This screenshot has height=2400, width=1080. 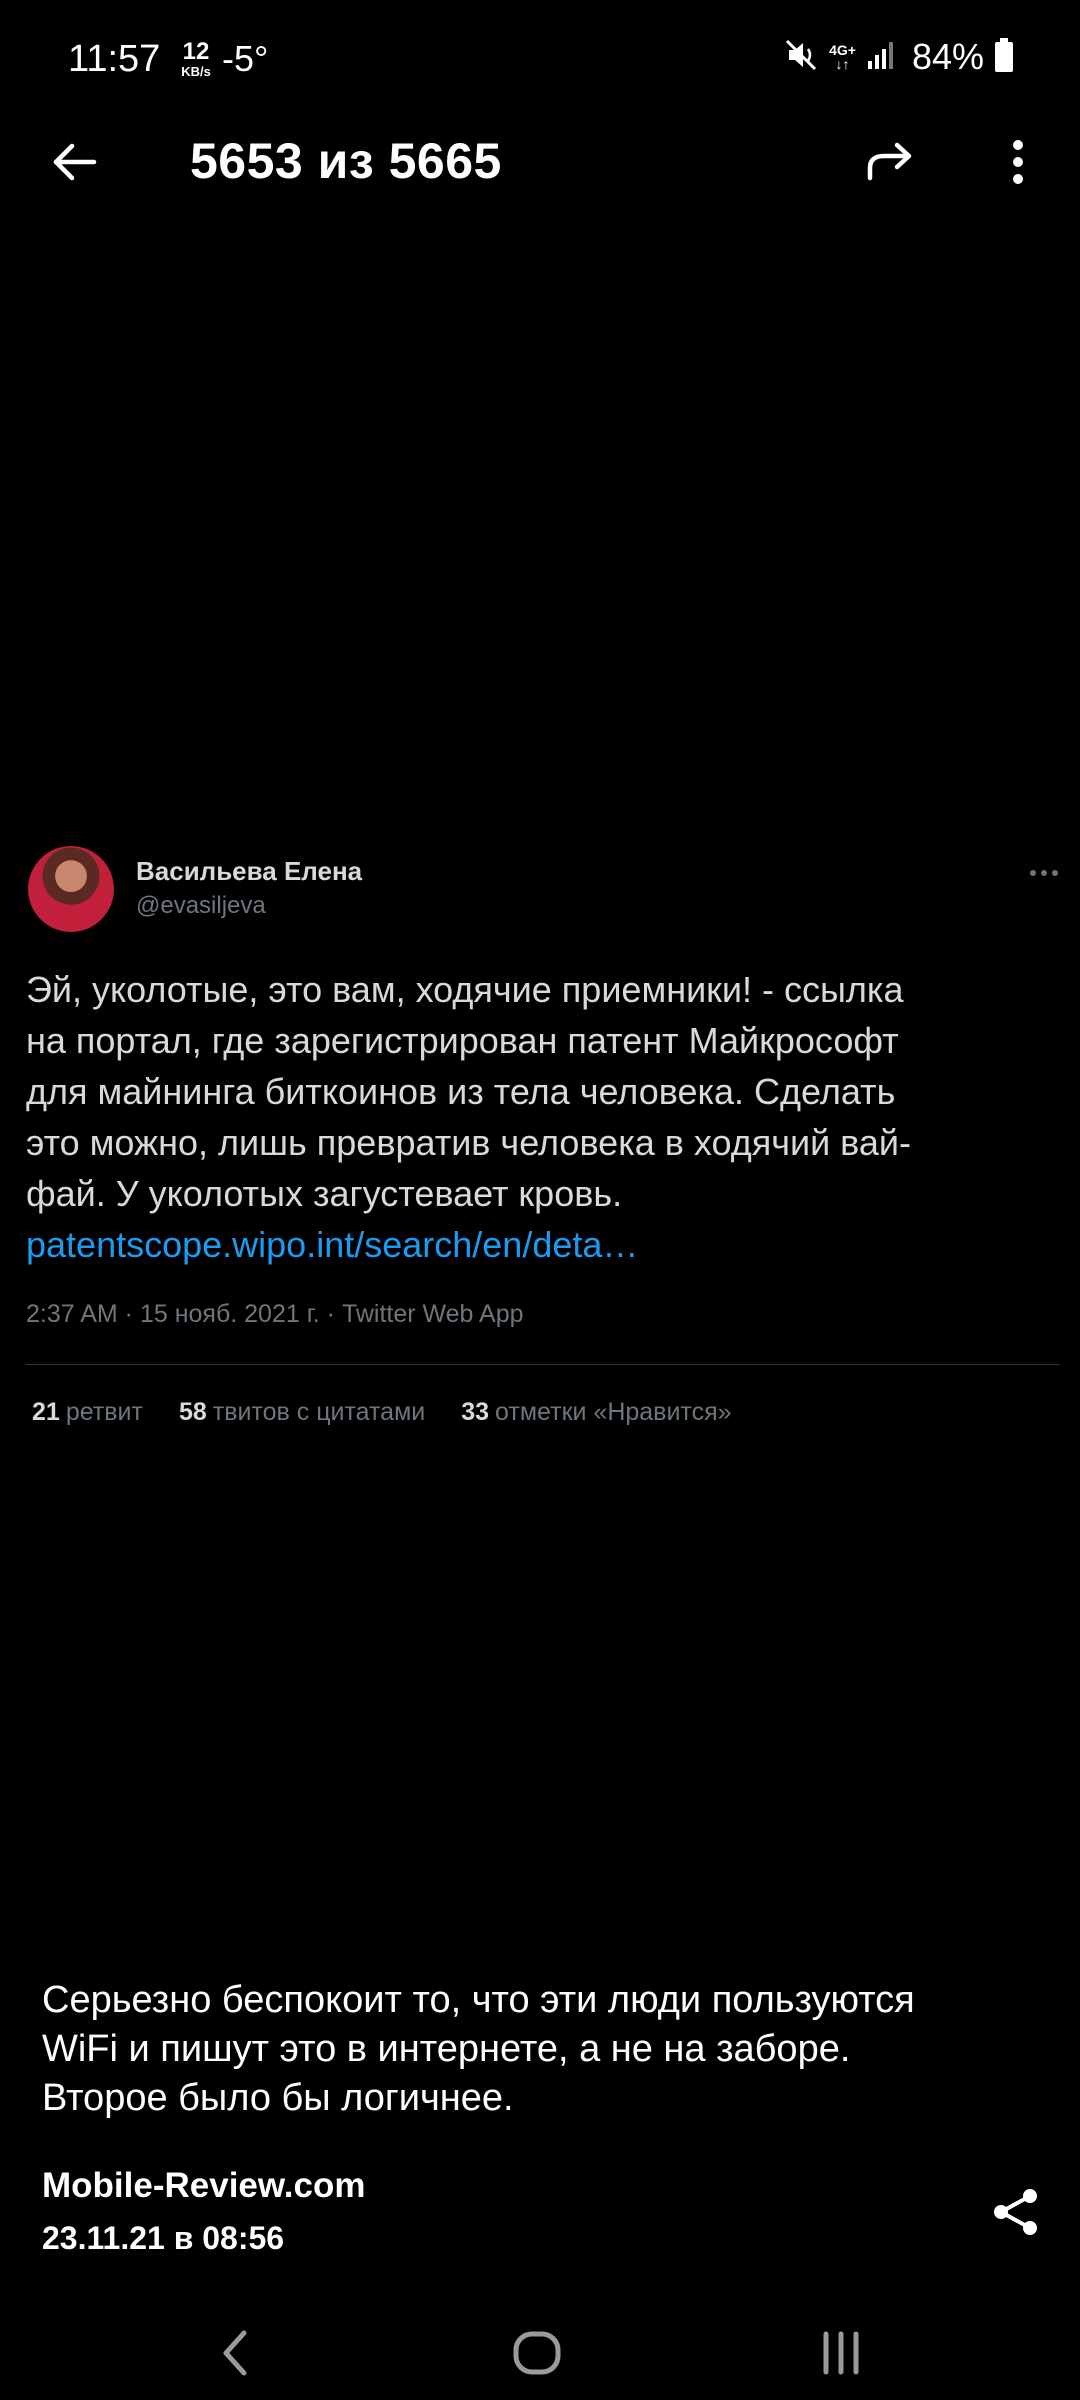 I want to click on mute-icon, so click(x=801, y=57).